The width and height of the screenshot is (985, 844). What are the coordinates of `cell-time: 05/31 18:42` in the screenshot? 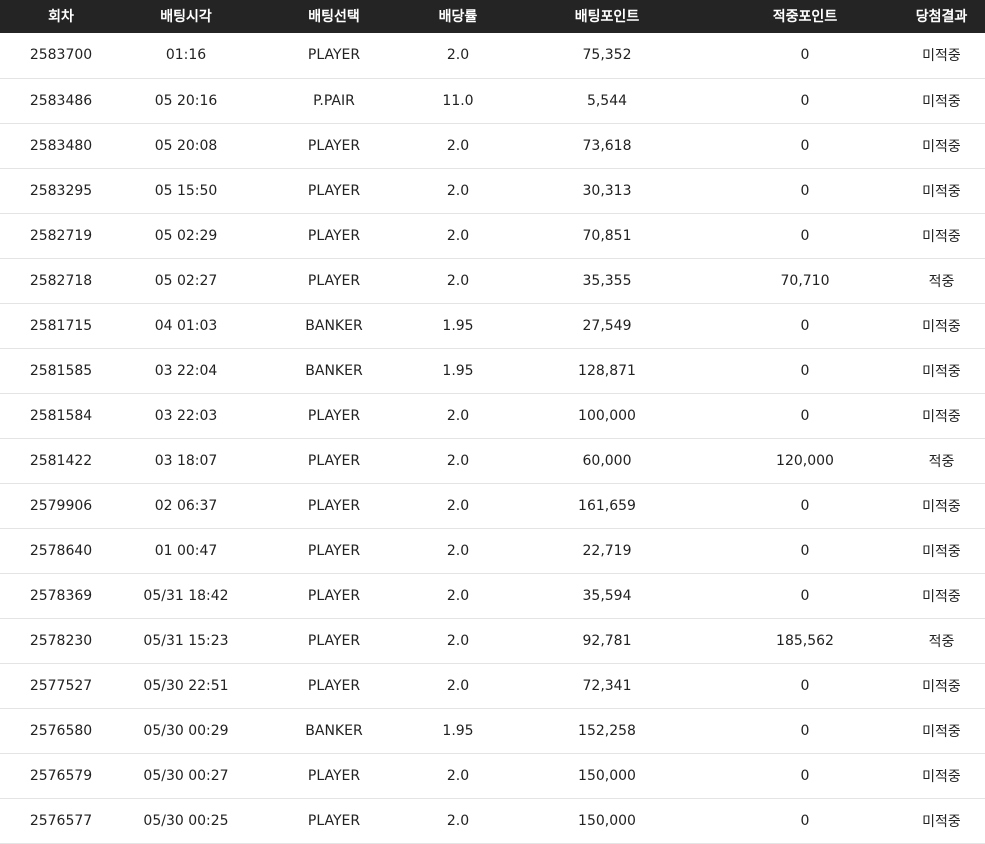 It's located at (186, 596).